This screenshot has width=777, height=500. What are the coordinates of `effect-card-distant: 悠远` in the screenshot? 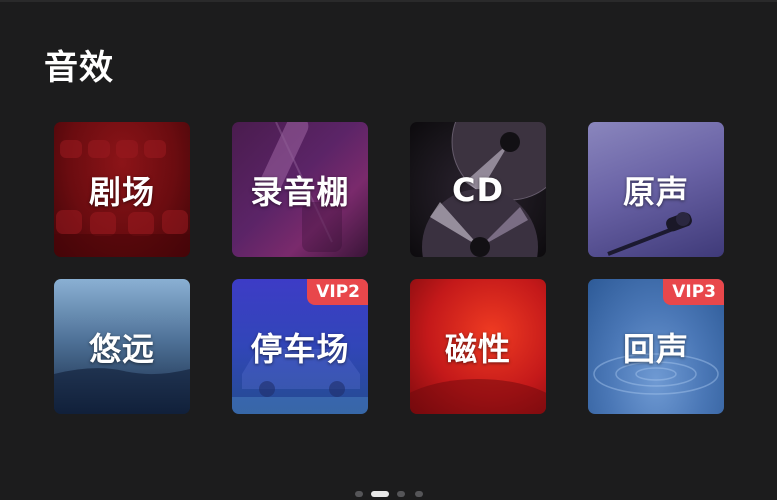 It's located at (122, 346).